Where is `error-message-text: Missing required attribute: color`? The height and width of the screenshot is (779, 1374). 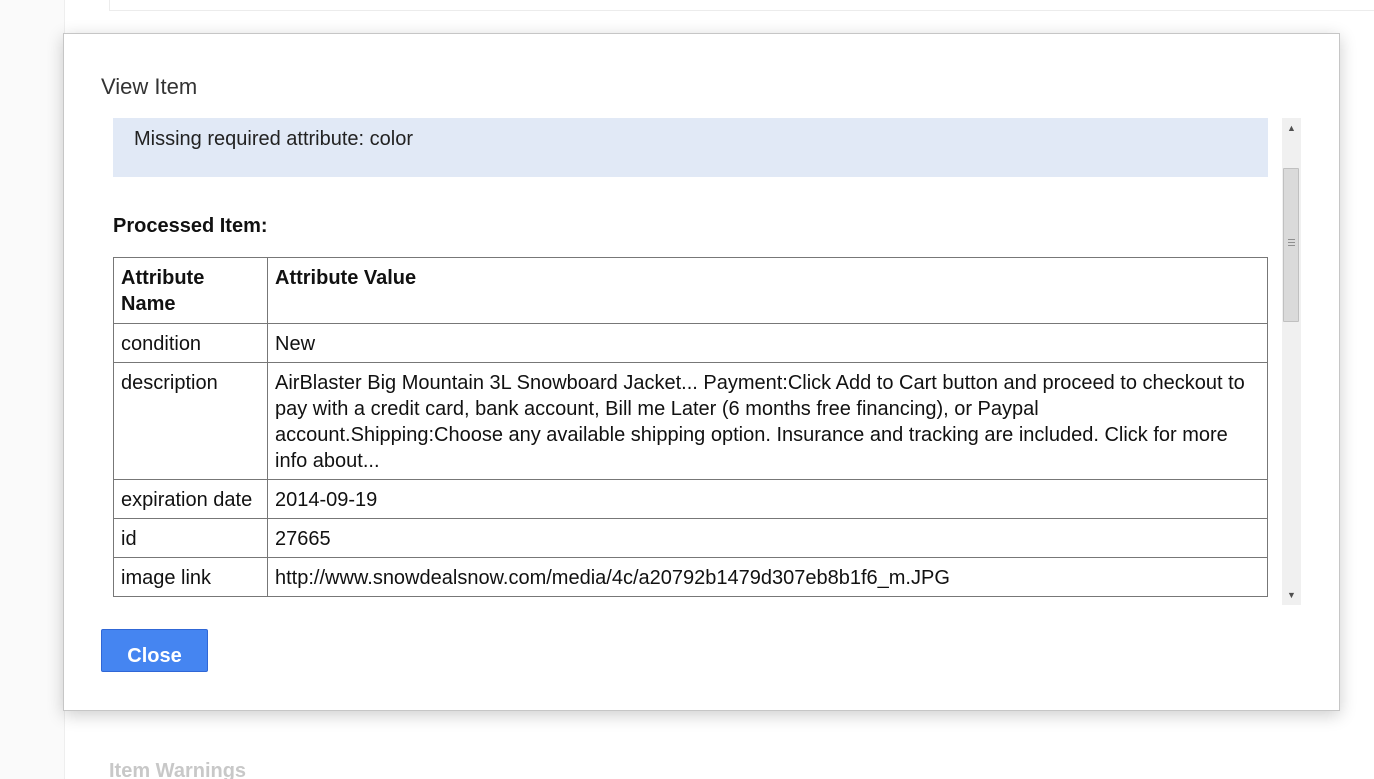 error-message-text: Missing required attribute: color is located at coordinates (274, 139).